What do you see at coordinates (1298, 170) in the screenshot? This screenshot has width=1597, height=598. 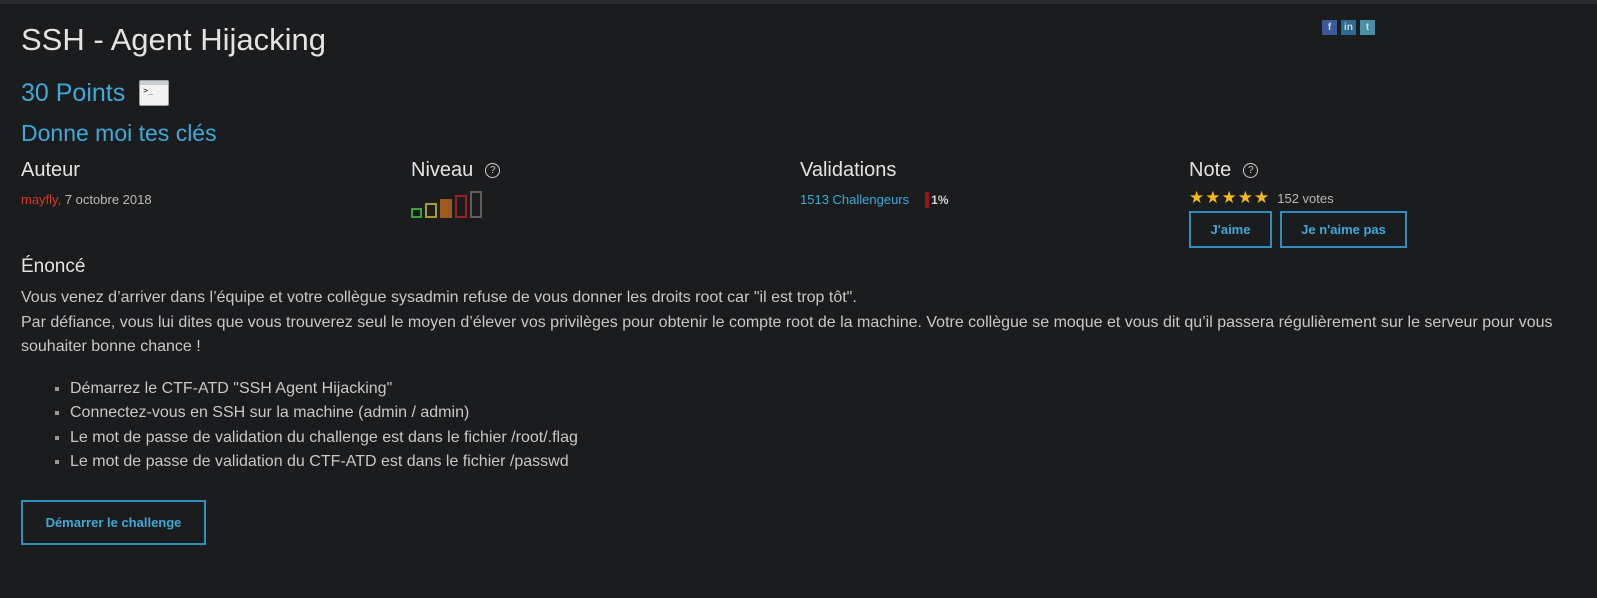 I see `note-heading: Note ?` at bounding box center [1298, 170].